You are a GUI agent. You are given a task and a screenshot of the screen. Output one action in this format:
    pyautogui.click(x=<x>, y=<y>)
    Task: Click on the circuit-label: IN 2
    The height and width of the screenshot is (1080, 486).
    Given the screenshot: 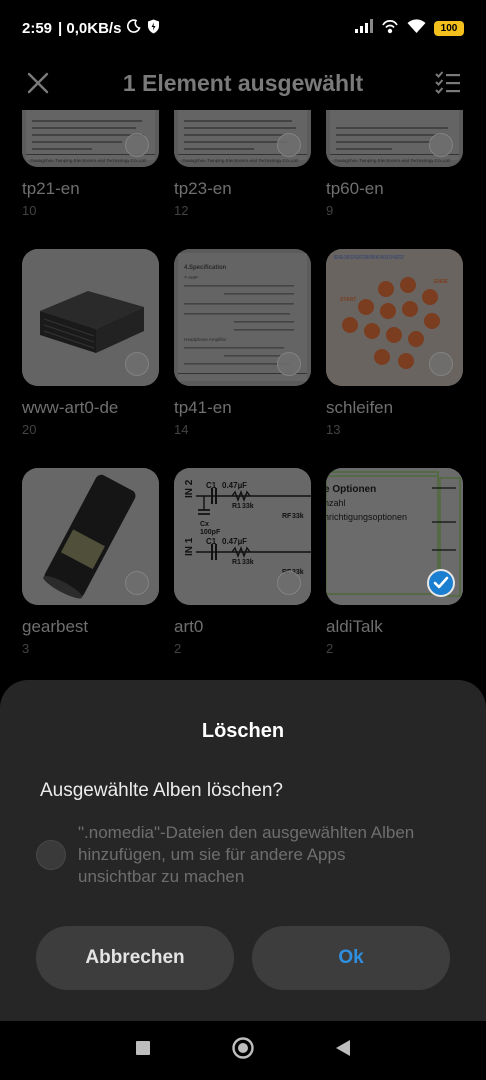 What is the action you would take?
    pyautogui.click(x=189, y=488)
    